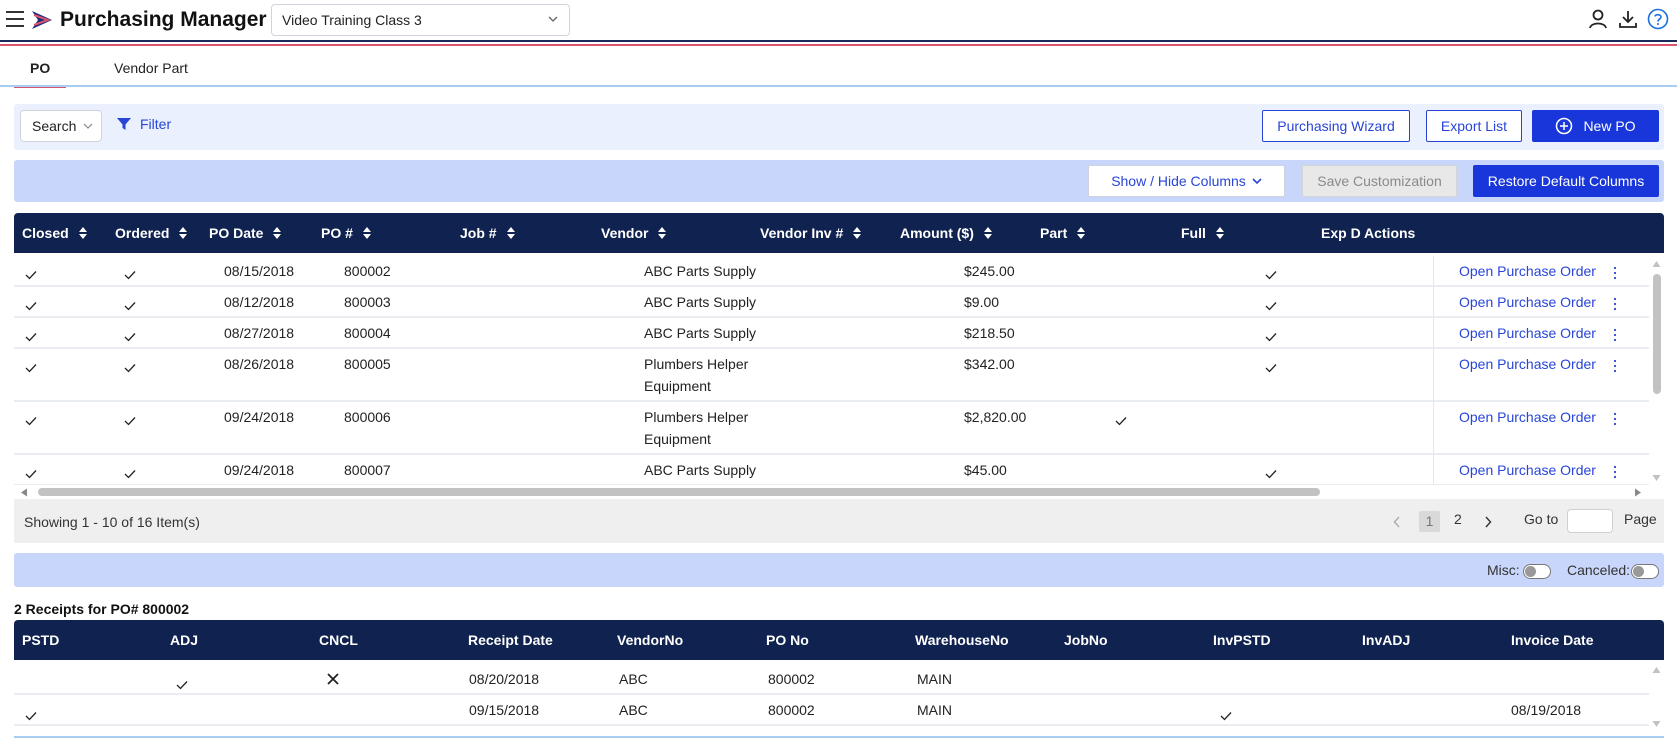 Image resolution: width=1677 pixels, height=746 pixels. I want to click on restore-default-columns-button: Restore Default Columns, so click(1566, 181).